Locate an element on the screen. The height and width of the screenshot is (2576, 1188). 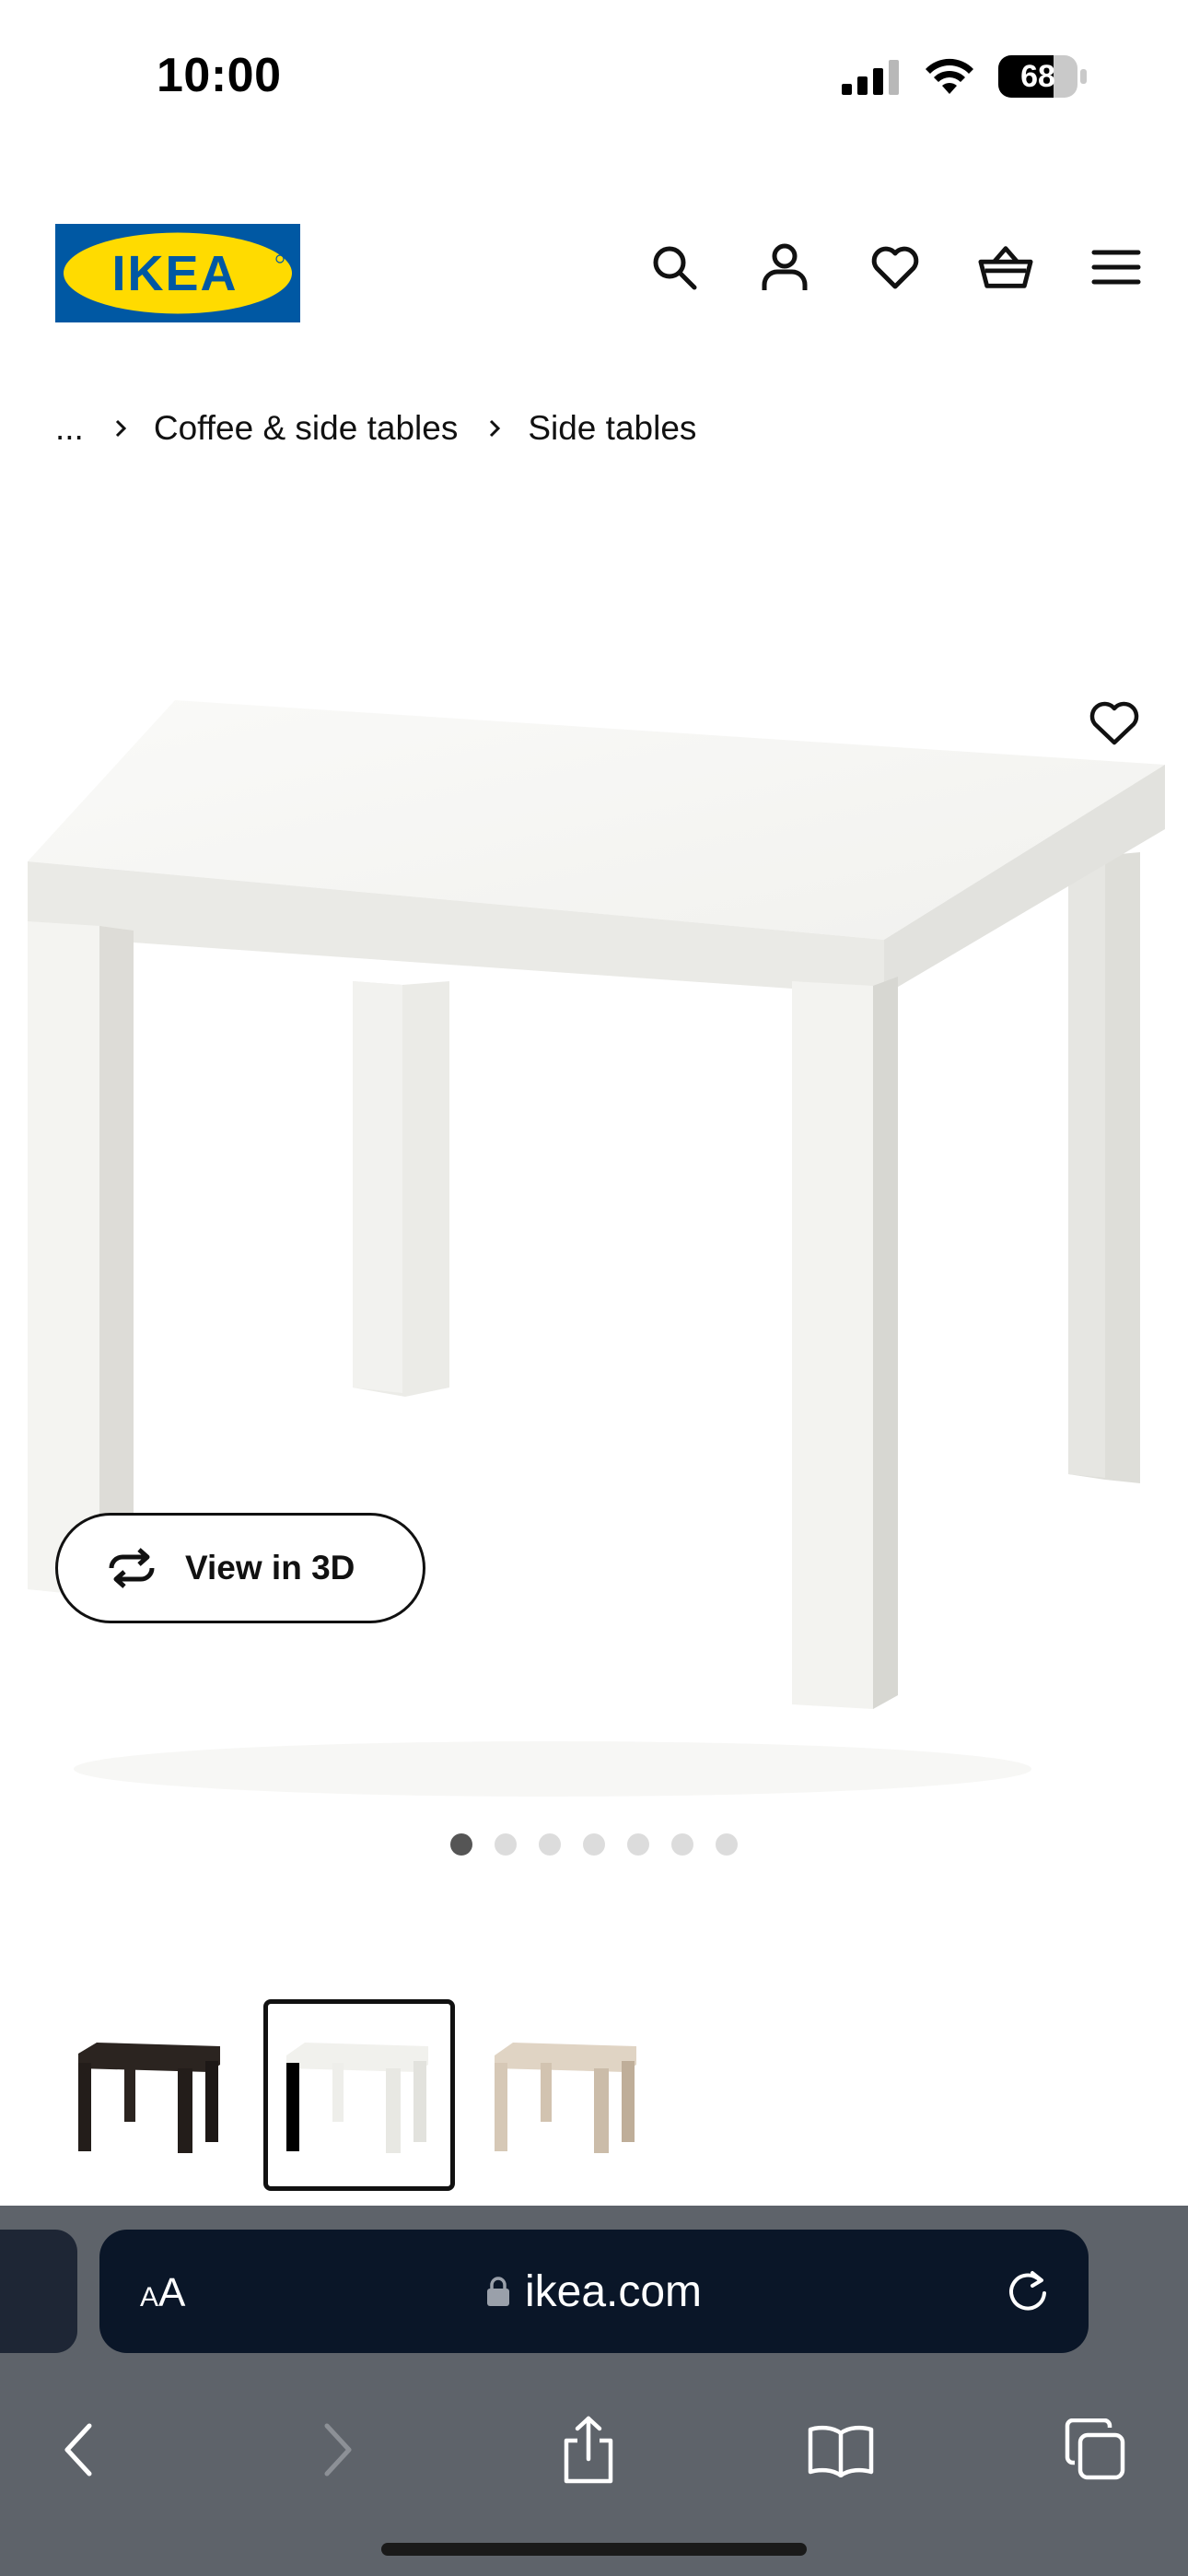
heart-outline-icon is located at coordinates (1114, 723).